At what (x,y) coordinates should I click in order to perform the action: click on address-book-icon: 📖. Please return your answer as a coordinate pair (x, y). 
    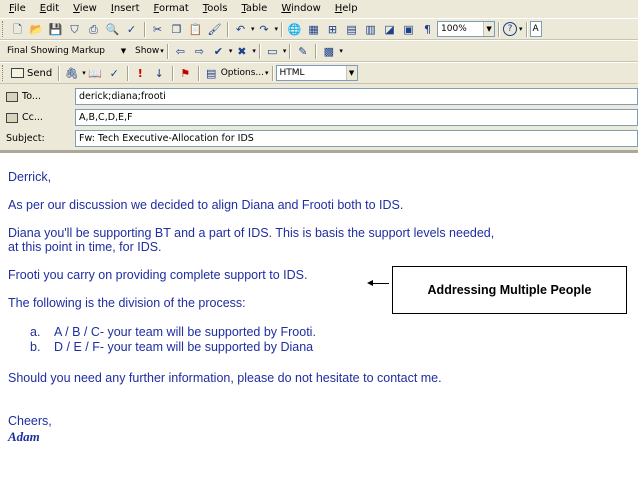
    Looking at the image, I should click on (95, 73).